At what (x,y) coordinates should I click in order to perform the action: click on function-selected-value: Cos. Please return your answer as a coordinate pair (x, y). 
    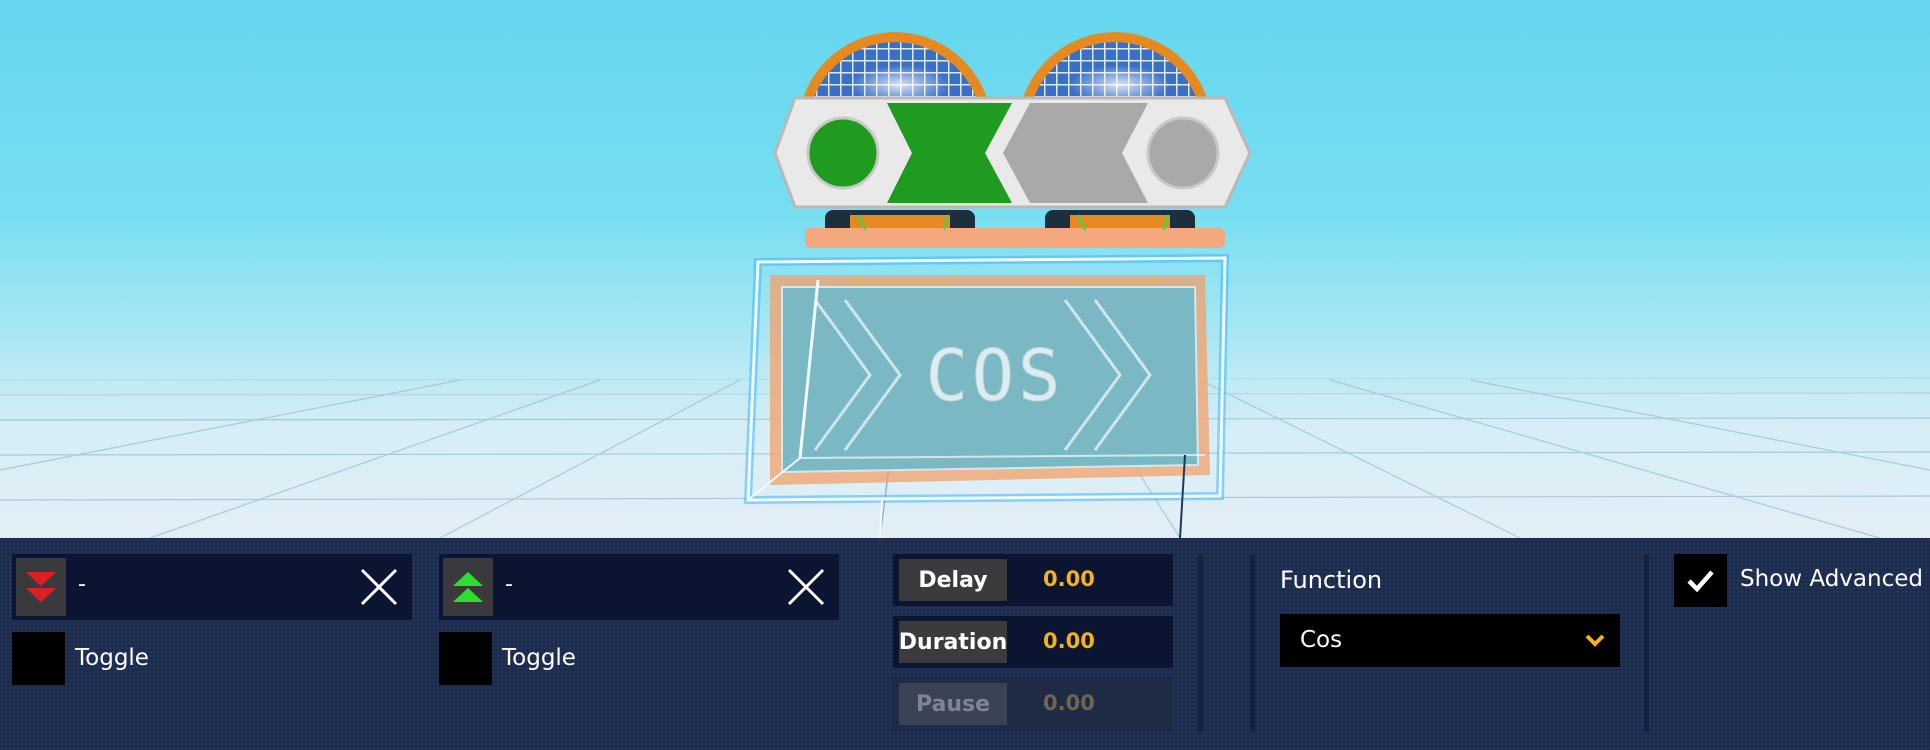
    Looking at the image, I should click on (1321, 640).